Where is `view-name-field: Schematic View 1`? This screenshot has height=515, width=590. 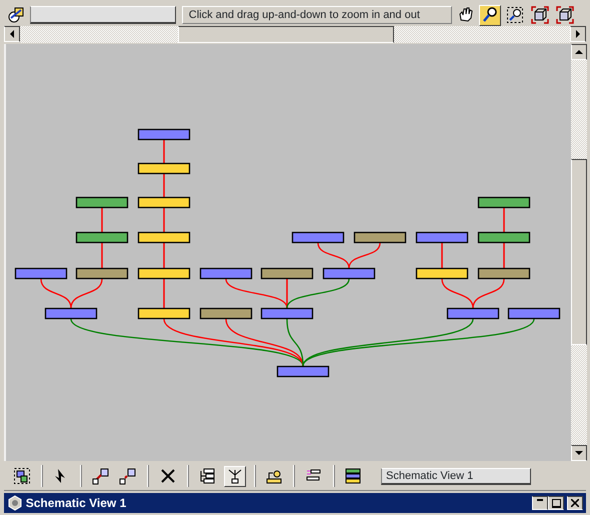 view-name-field: Schematic View 1 is located at coordinates (456, 476).